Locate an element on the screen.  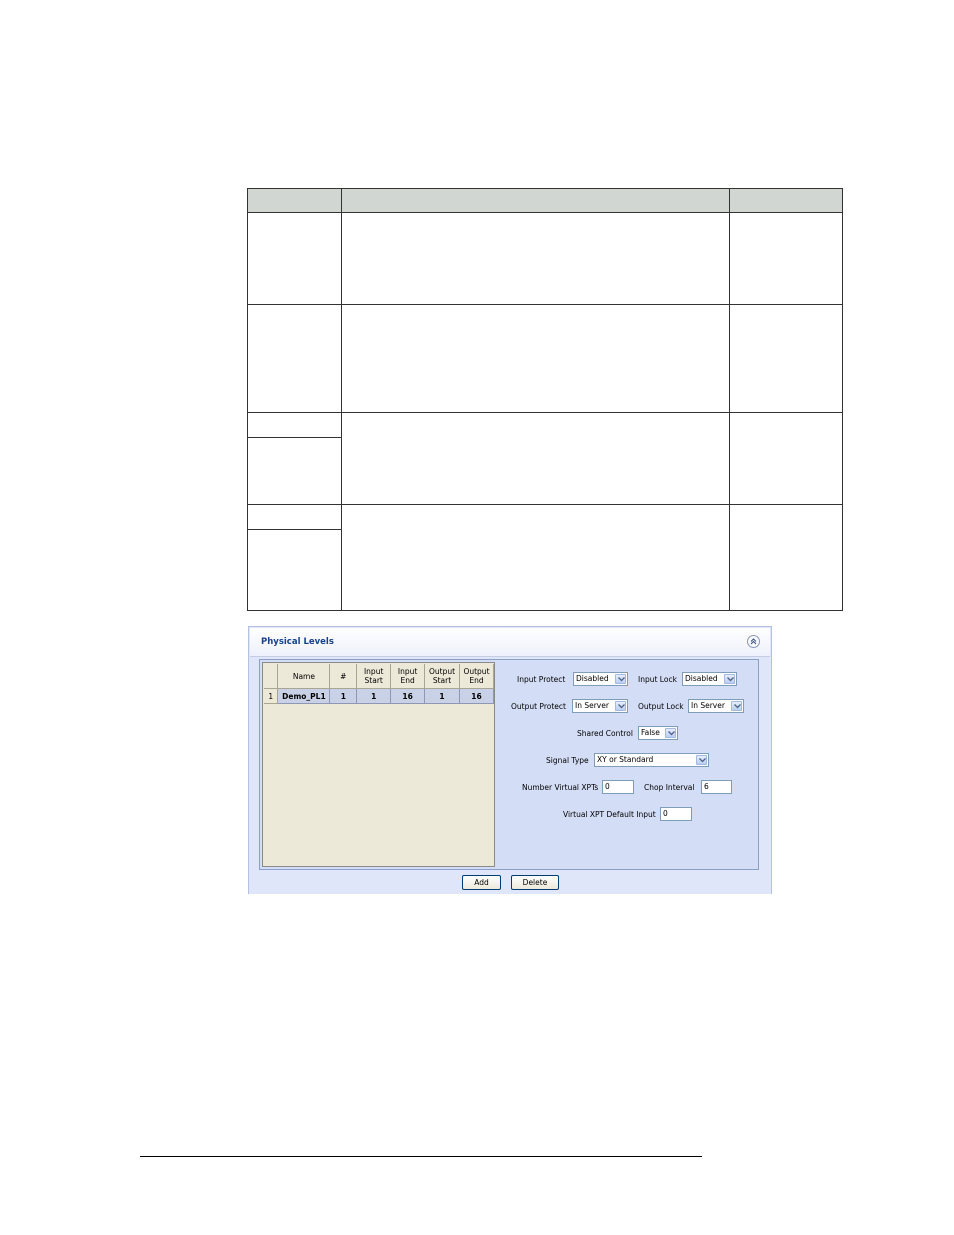
output-lock-select: In Server is located at coordinates (716, 706).